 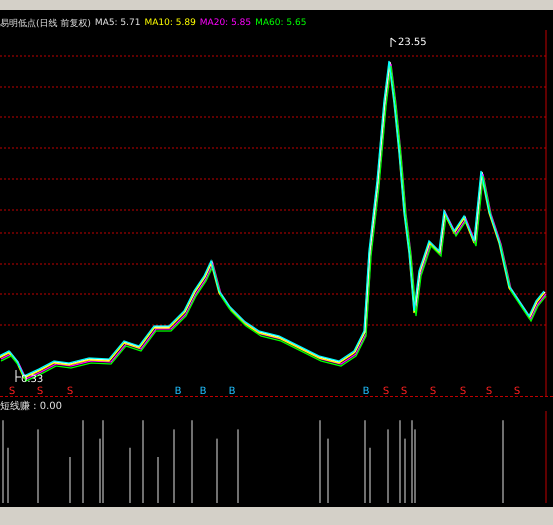 What do you see at coordinates (226, 23) in the screenshot?
I see `ma-value: MA20: 5.85` at bounding box center [226, 23].